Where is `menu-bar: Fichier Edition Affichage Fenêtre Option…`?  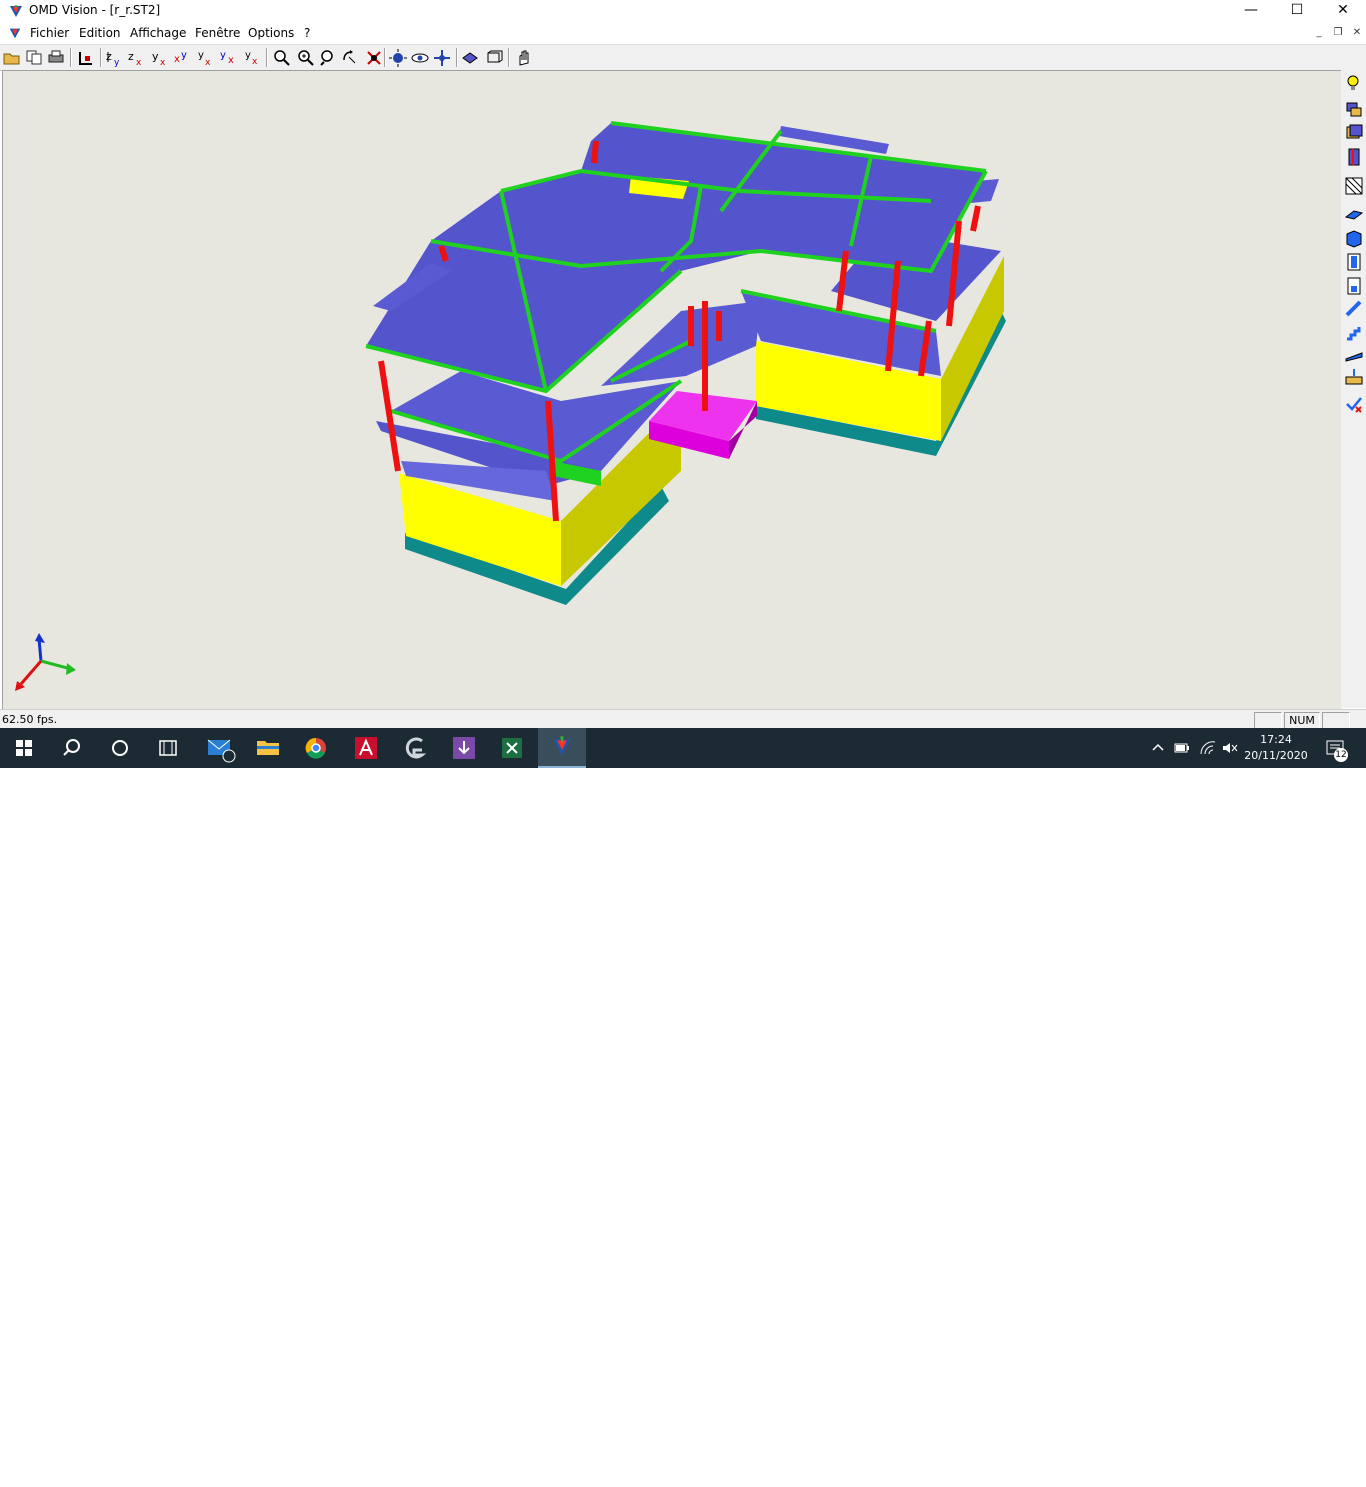
menu-bar: Fichier Edition Affichage Fenêtre Option… is located at coordinates (683, 33).